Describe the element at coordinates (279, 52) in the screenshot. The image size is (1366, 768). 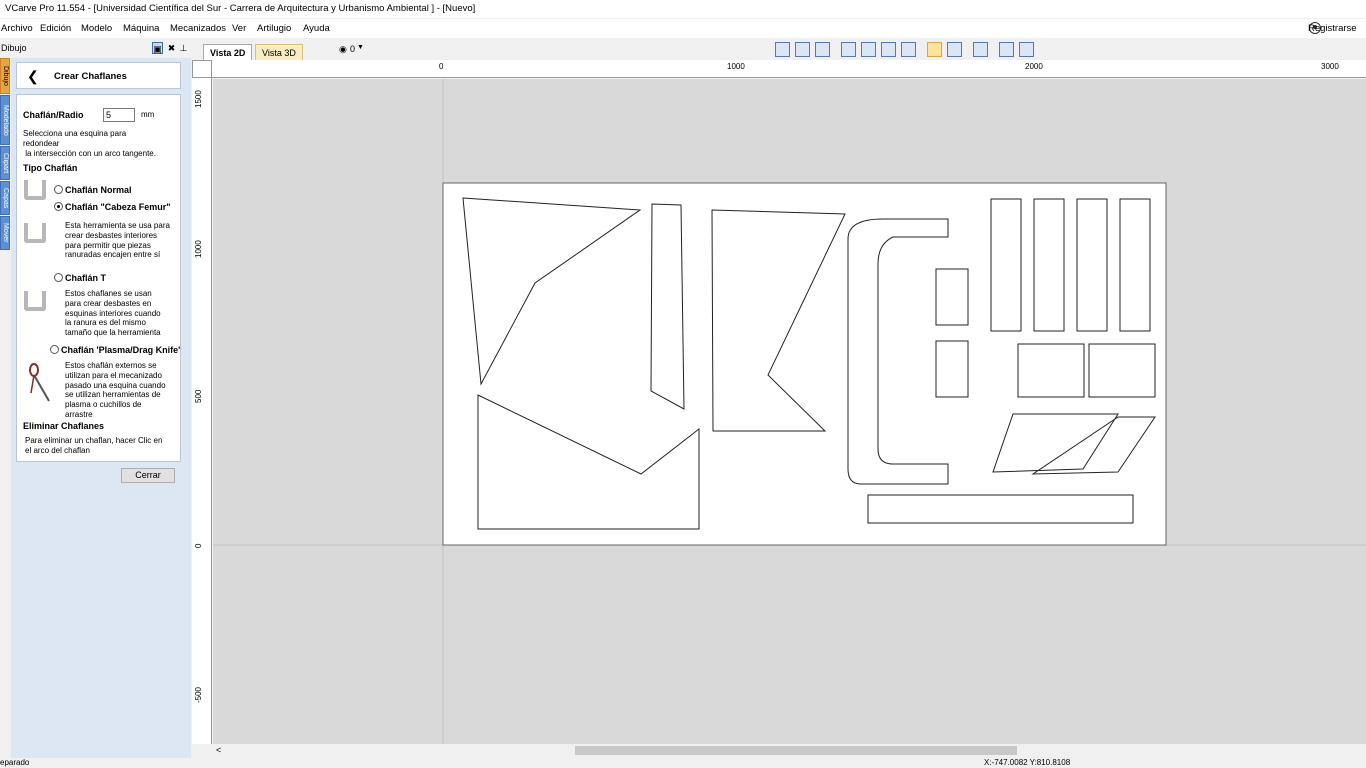
I see `tab-vista-3d: Vista 3D` at that location.